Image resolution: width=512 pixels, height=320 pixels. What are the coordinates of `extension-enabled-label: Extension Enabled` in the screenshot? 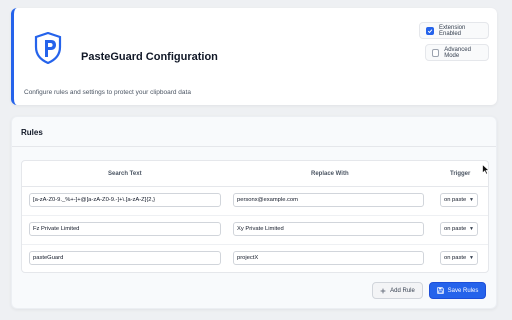 It's located at (452, 30).